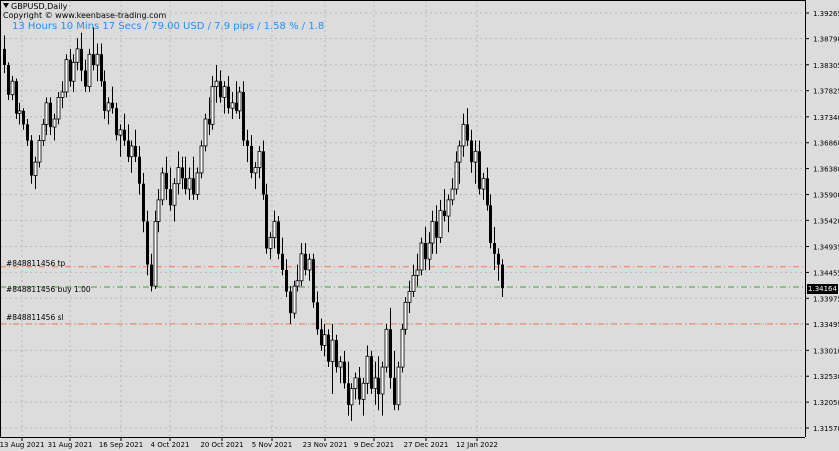  Describe the element at coordinates (426, 445) in the screenshot. I see `time-tick-label: 27 Dec 2021` at that location.